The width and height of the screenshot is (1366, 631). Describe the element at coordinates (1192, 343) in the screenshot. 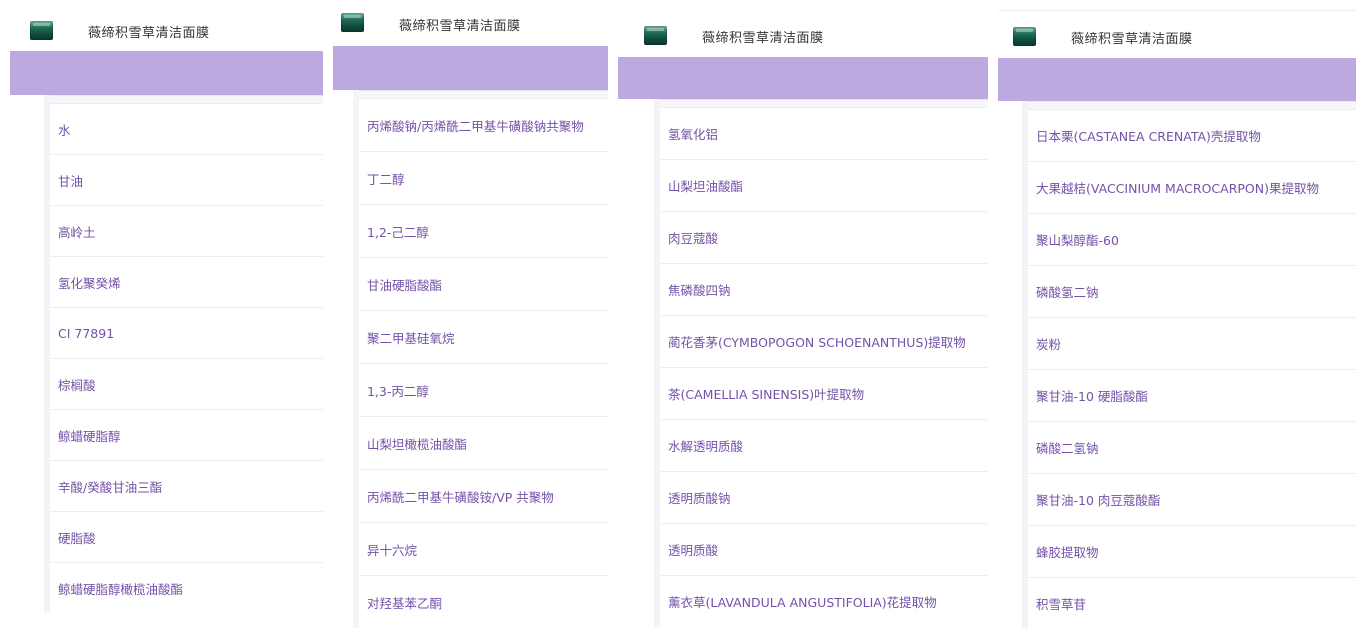

I see `ingredient-item: 炭粉` at that location.